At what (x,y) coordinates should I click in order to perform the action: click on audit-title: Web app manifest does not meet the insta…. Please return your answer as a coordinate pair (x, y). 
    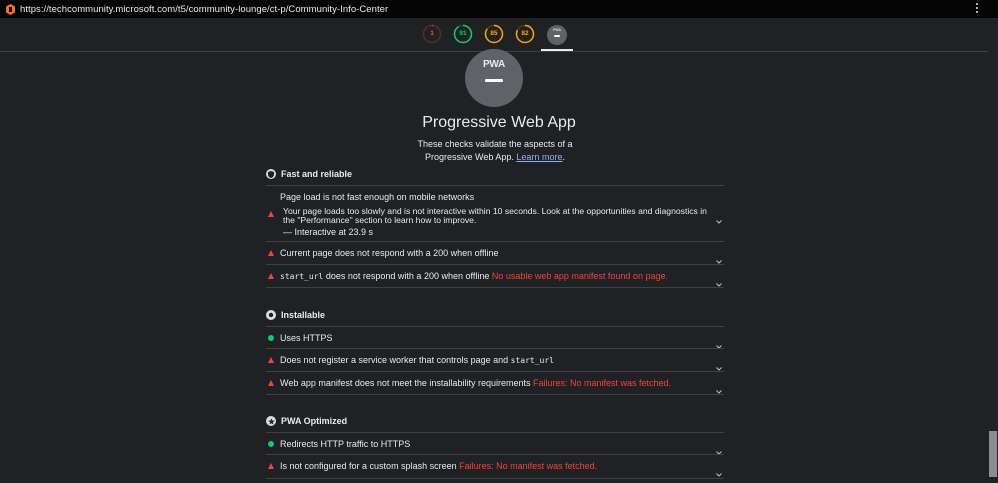
    Looking at the image, I should click on (475, 383).